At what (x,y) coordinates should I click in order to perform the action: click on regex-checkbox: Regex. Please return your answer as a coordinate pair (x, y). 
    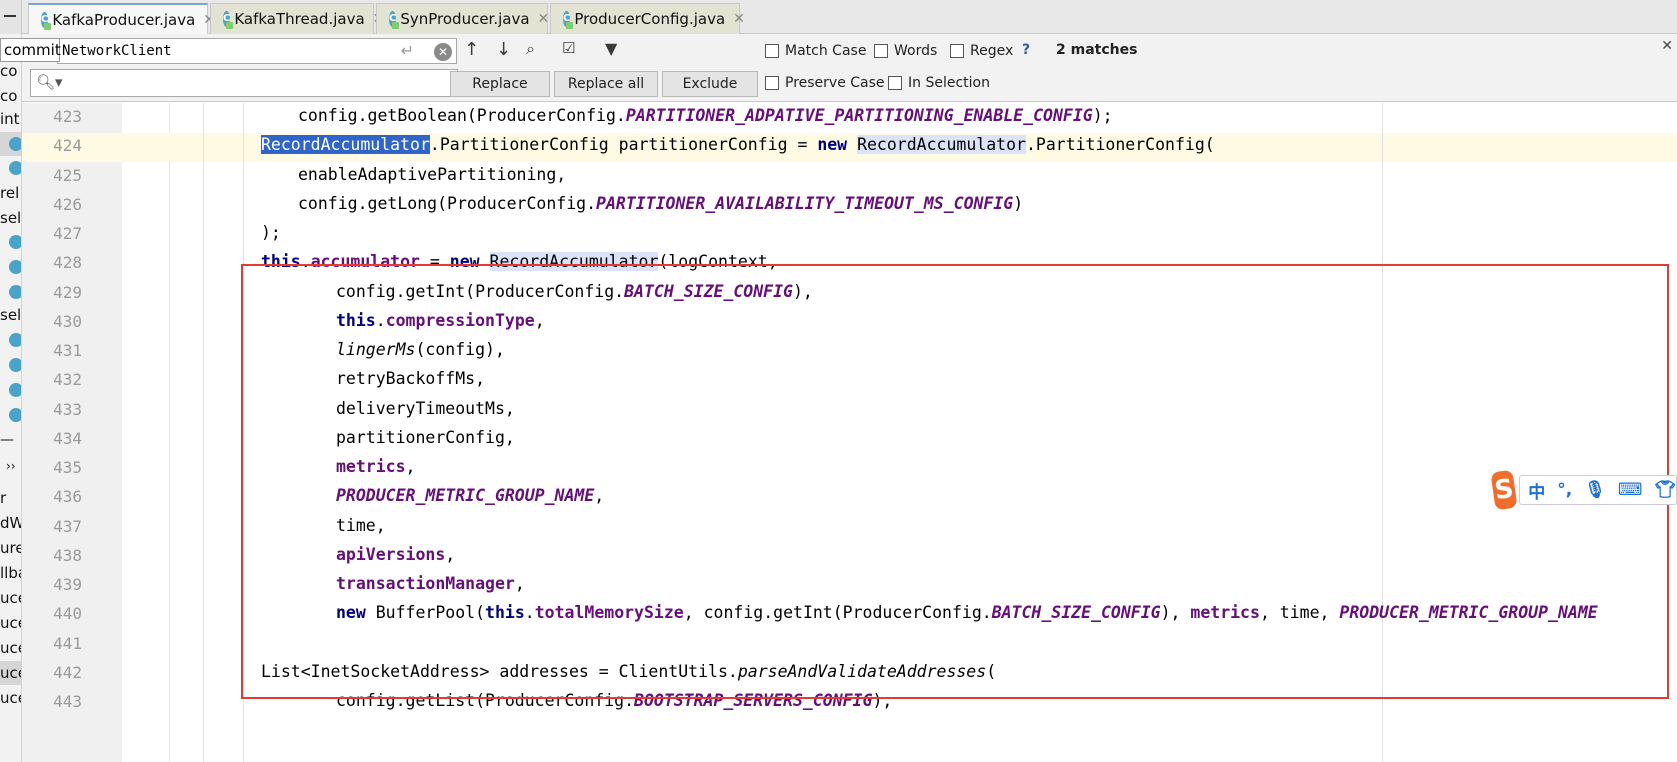
    Looking at the image, I should click on (981, 51).